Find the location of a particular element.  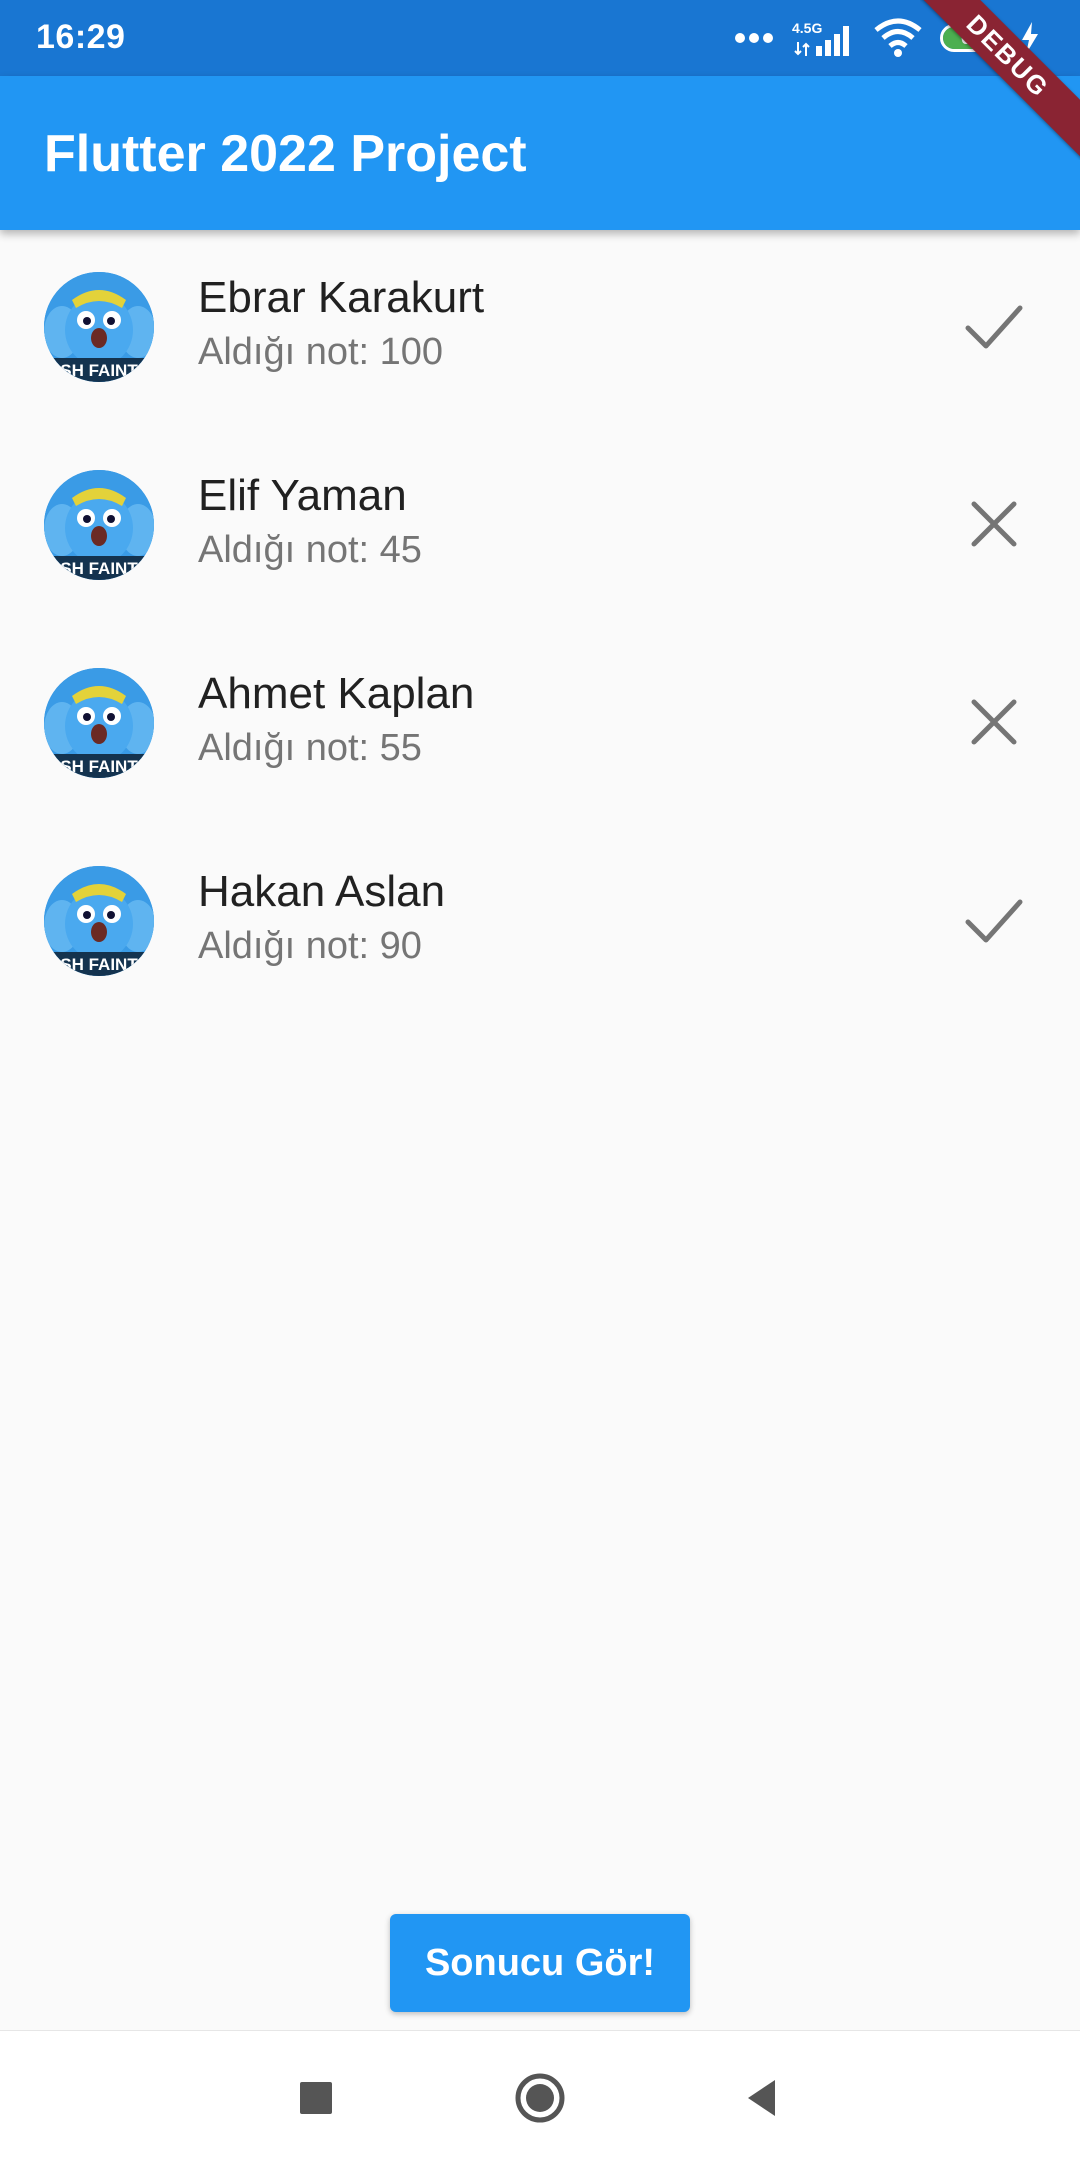

status-time: 16:29 is located at coordinates (81, 37).